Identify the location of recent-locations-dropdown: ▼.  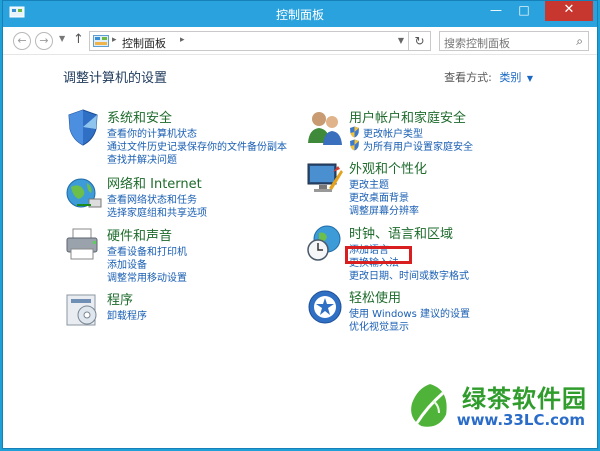
(62, 38).